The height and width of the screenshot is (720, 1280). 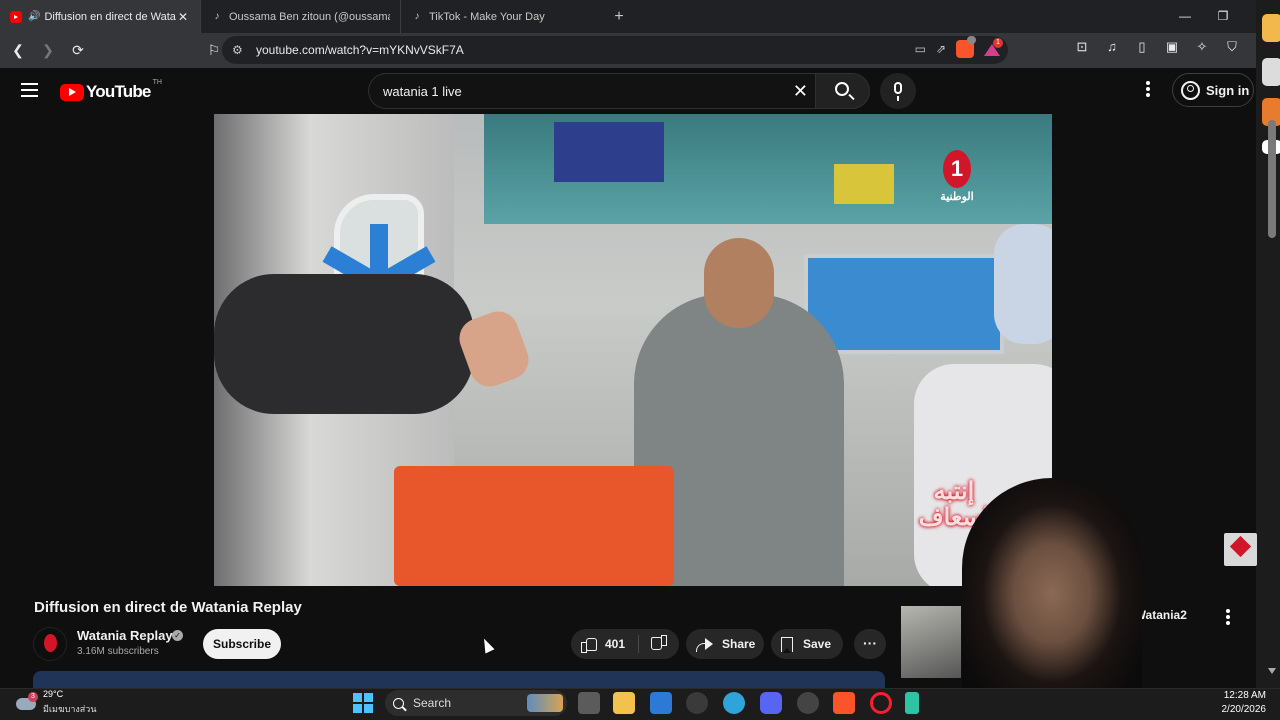 What do you see at coordinates (615, 50) in the screenshot?
I see `address-bar: ⚙ youtube.com/watch?v=mYKNvVSkF7A ▭ ⇗ 1` at bounding box center [615, 50].